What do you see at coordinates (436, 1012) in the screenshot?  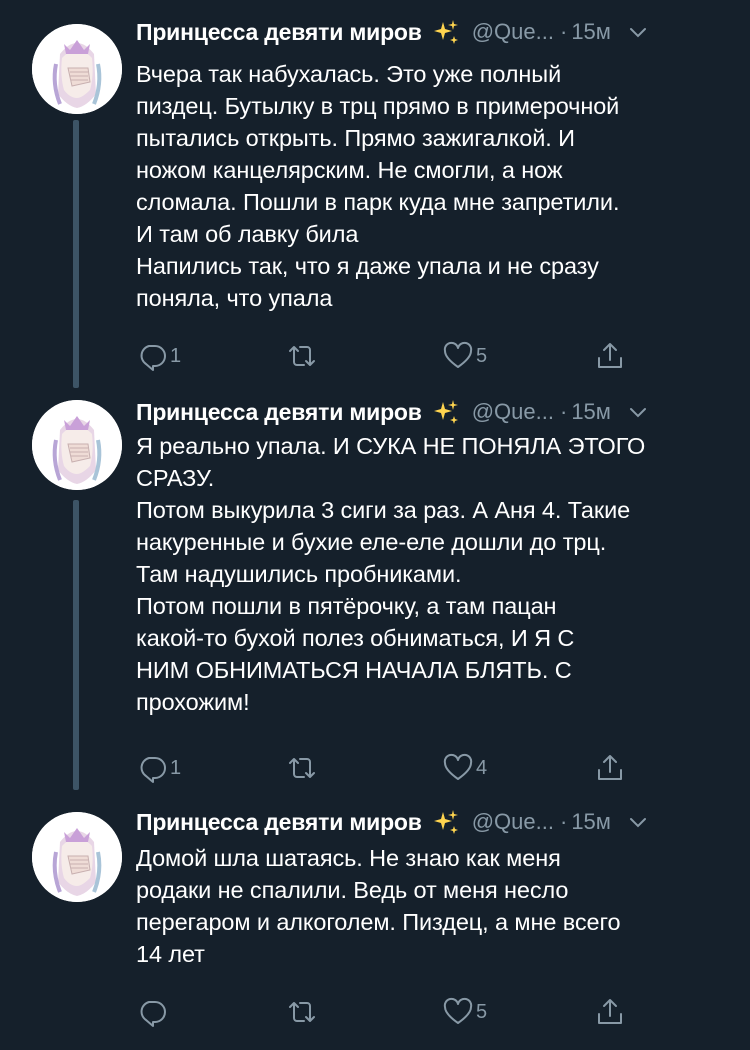 I see `tweet-actions: 5` at bounding box center [436, 1012].